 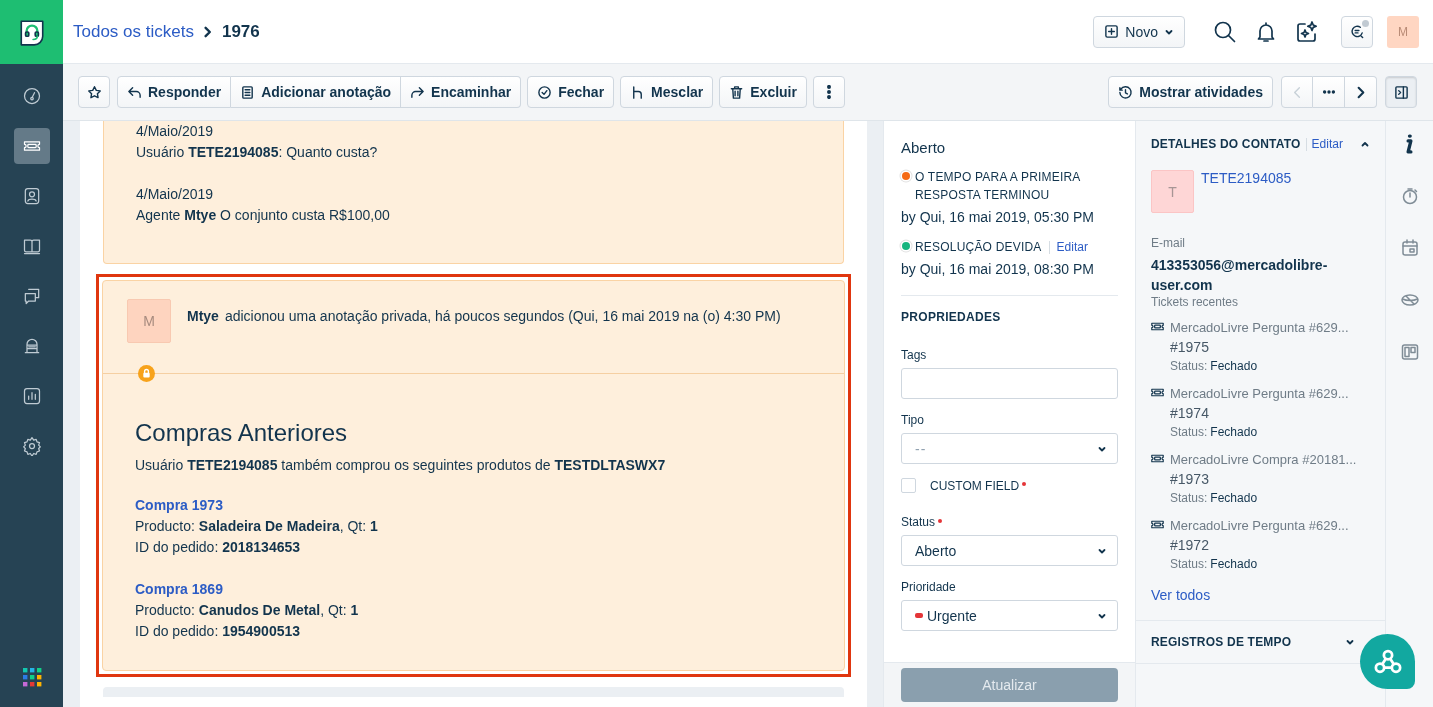 What do you see at coordinates (31, 446) in the screenshot?
I see `settings-icon` at bounding box center [31, 446].